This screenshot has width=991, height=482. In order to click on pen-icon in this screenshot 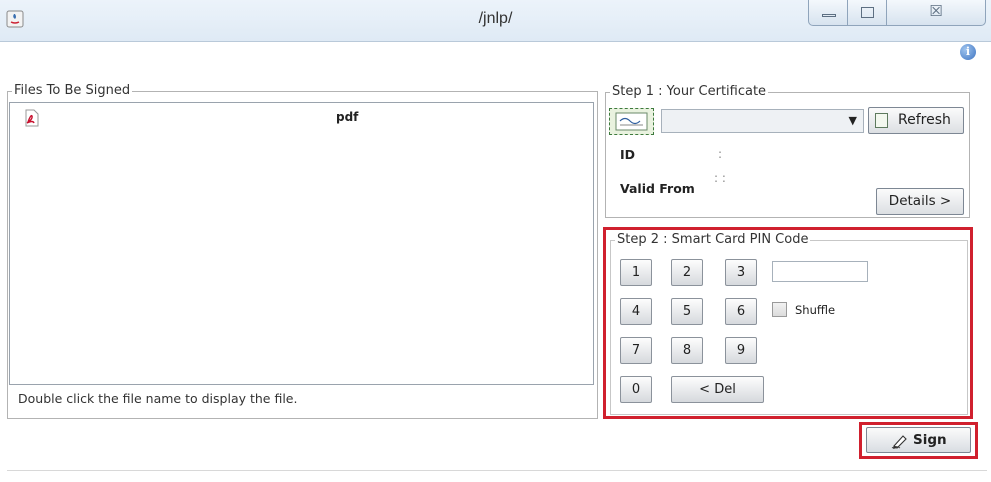, I will do `click(900, 441)`.